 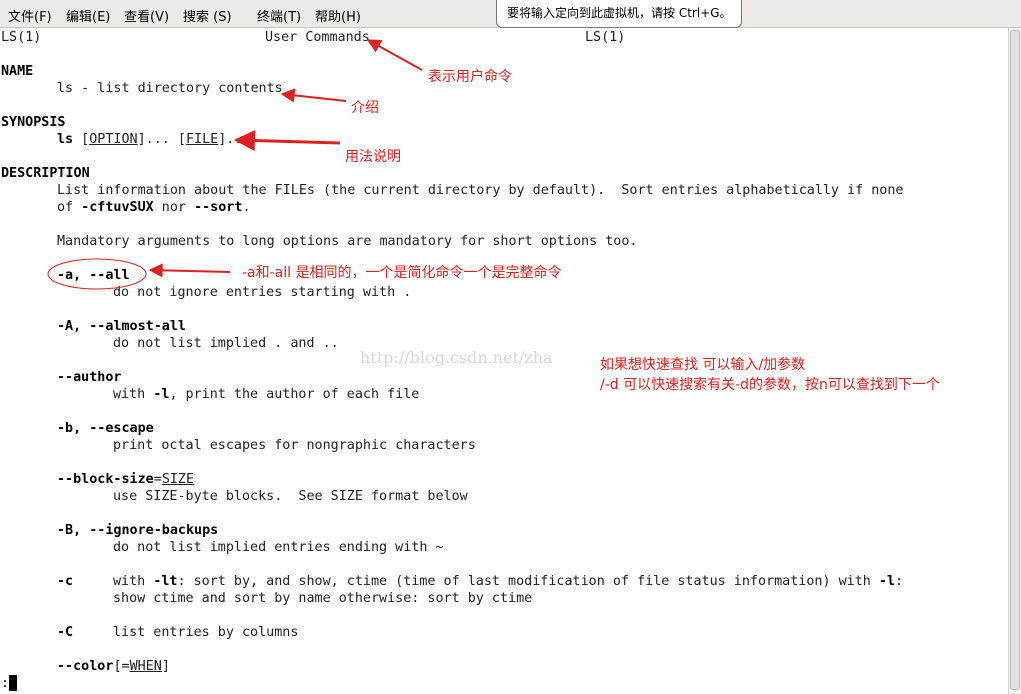 What do you see at coordinates (133, 394) in the screenshot?
I see `opt-author-pre: with` at bounding box center [133, 394].